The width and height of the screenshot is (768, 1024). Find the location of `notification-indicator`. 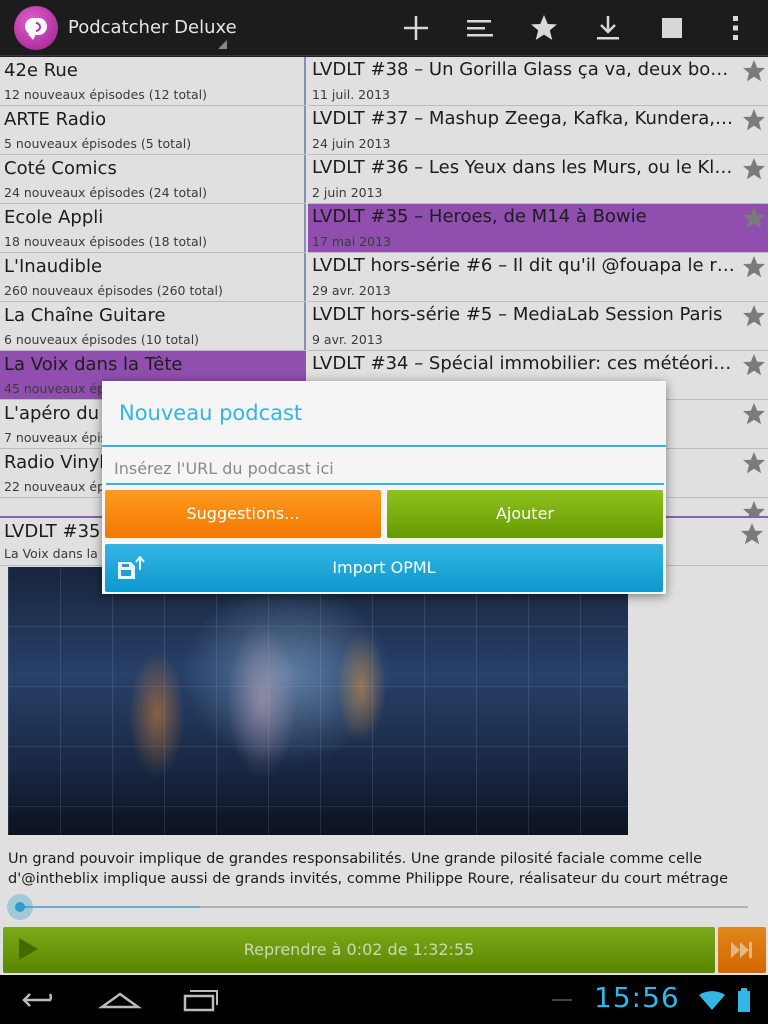

notification-indicator is located at coordinates (562, 1000).